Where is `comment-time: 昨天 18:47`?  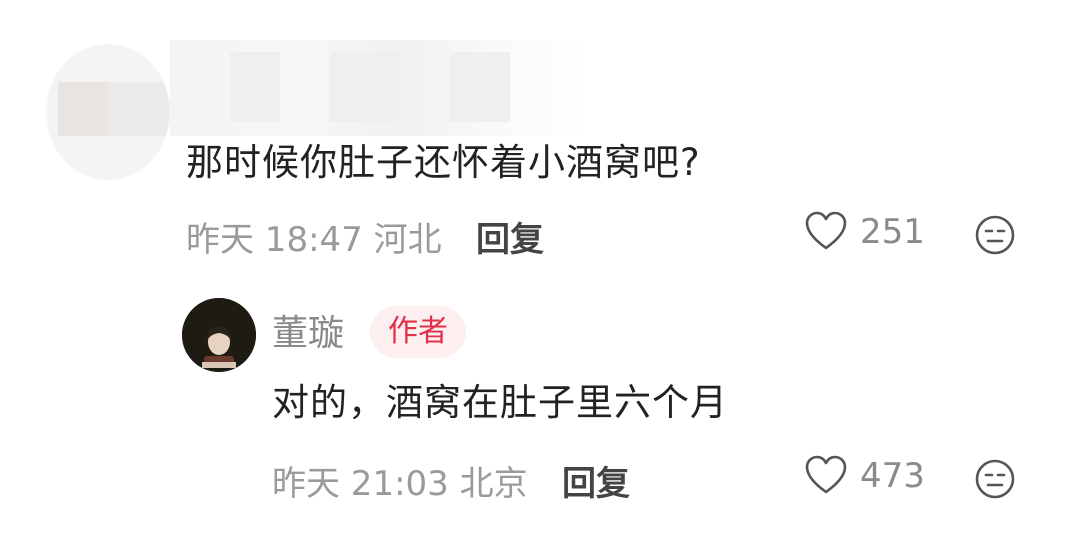 comment-time: 昨天 18:47 is located at coordinates (274, 240).